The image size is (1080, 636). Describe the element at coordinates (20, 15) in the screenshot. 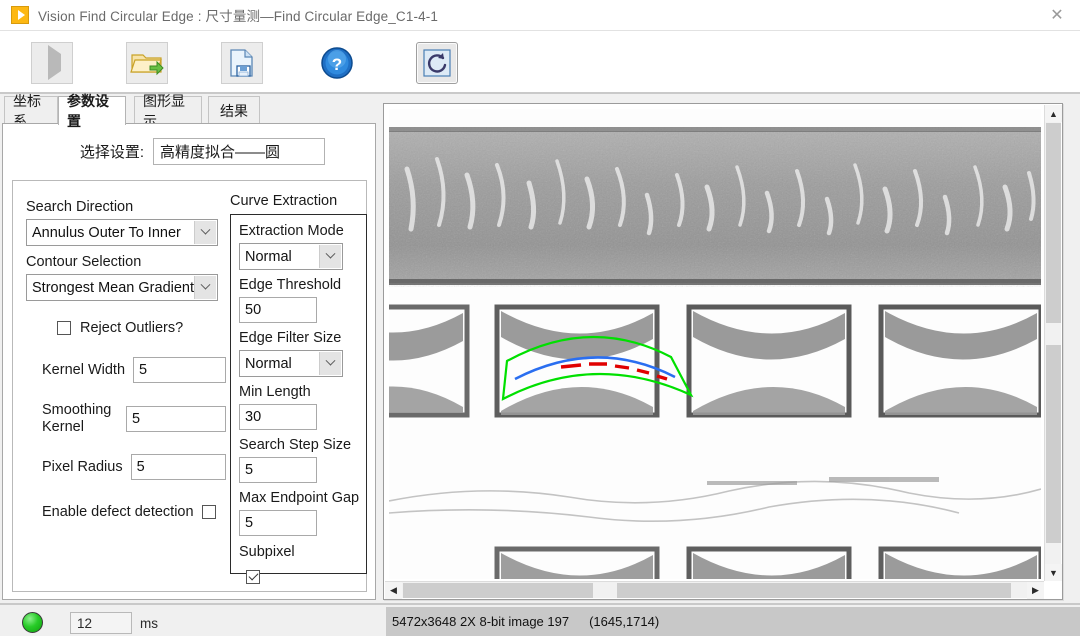

I see `app-play-icon` at that location.